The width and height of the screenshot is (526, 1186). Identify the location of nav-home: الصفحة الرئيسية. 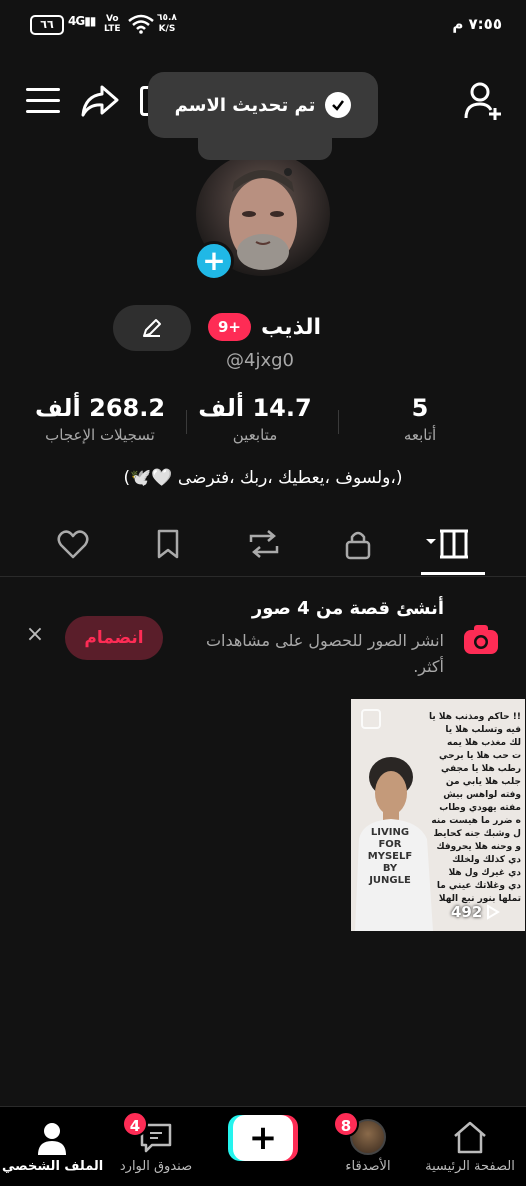
(470, 1144).